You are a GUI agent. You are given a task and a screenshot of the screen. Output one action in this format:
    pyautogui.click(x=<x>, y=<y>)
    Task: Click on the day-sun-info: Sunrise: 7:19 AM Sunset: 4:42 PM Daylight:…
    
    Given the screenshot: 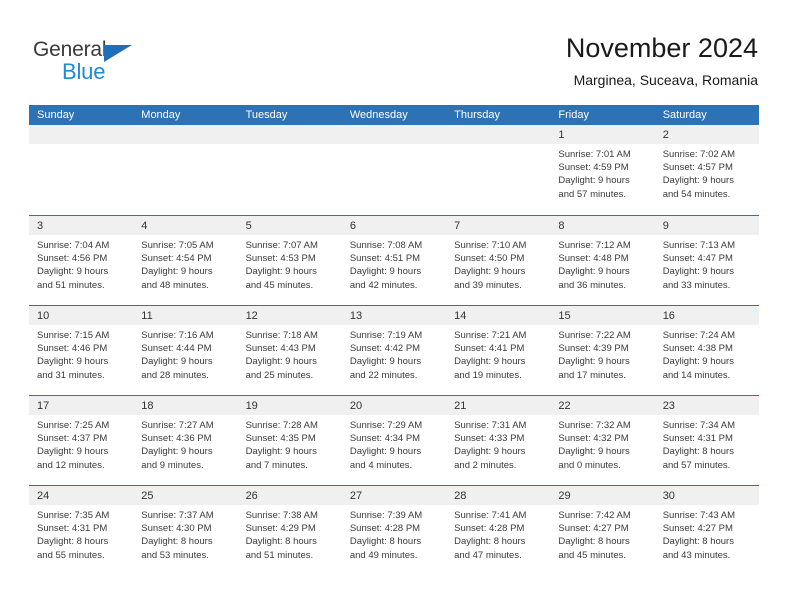 What is the action you would take?
    pyautogui.click(x=394, y=353)
    